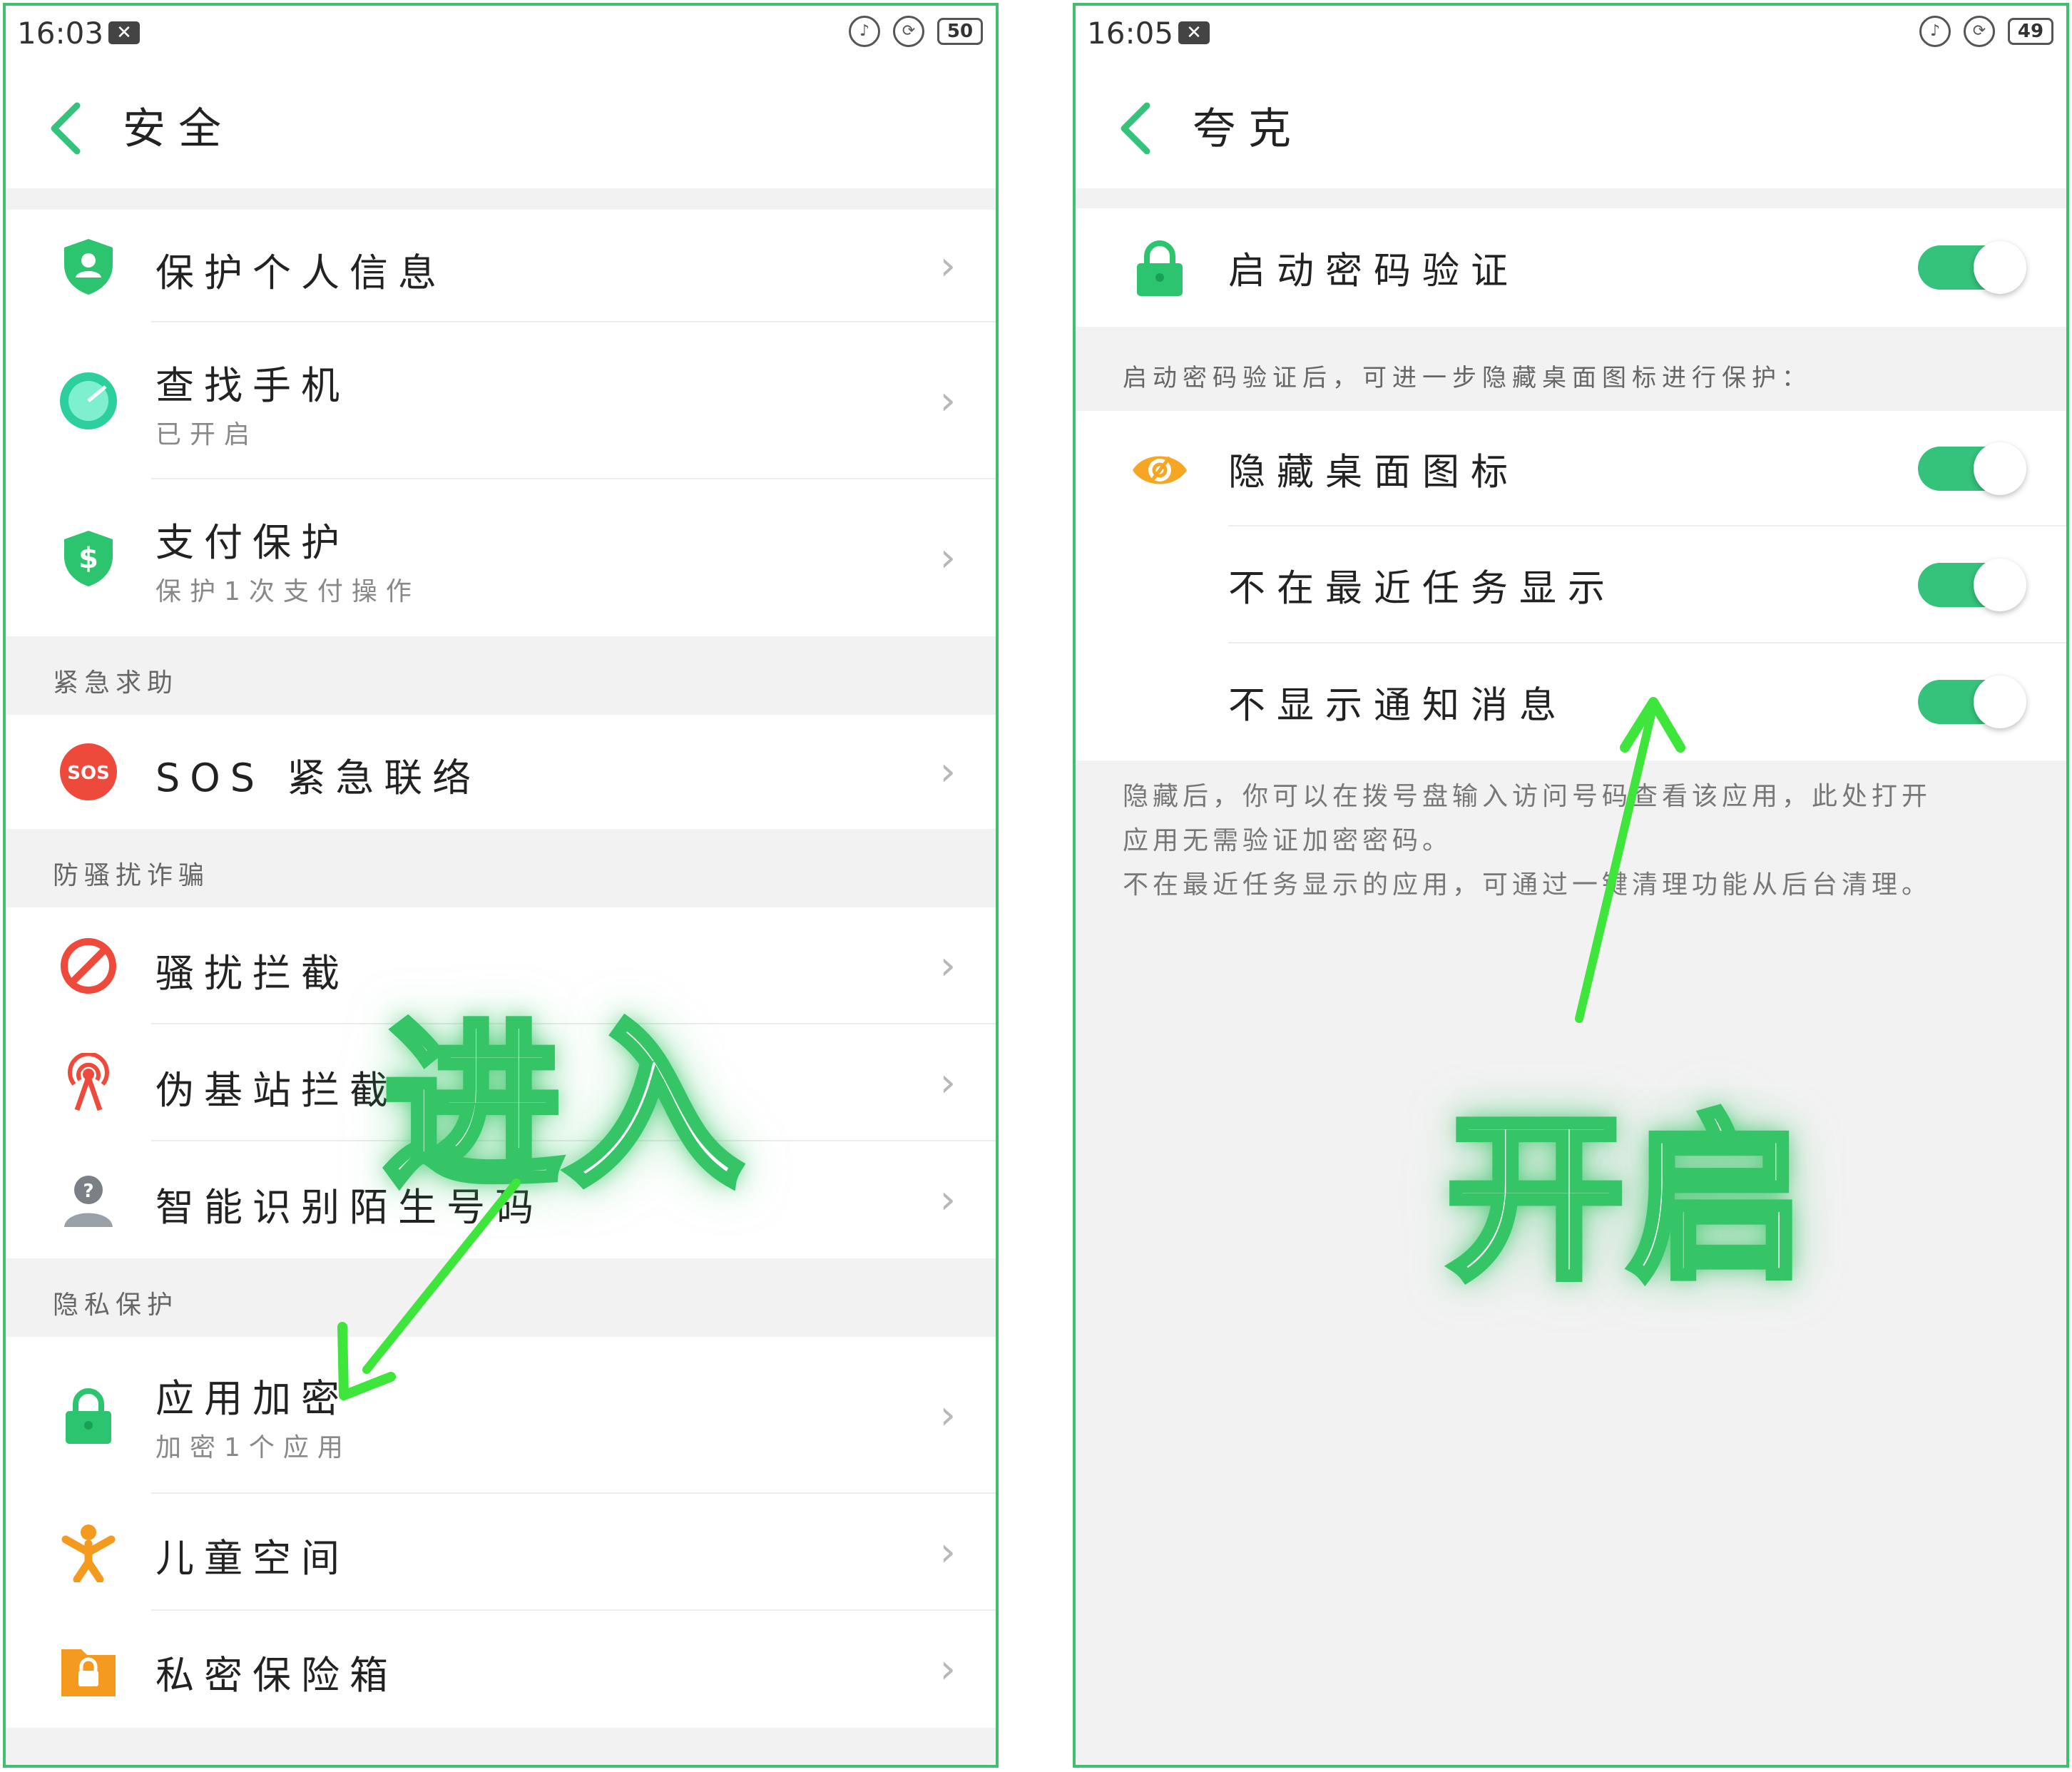 This screenshot has width=2072, height=1772. What do you see at coordinates (1630, 860) in the screenshot?
I see `enable-arrow` at bounding box center [1630, 860].